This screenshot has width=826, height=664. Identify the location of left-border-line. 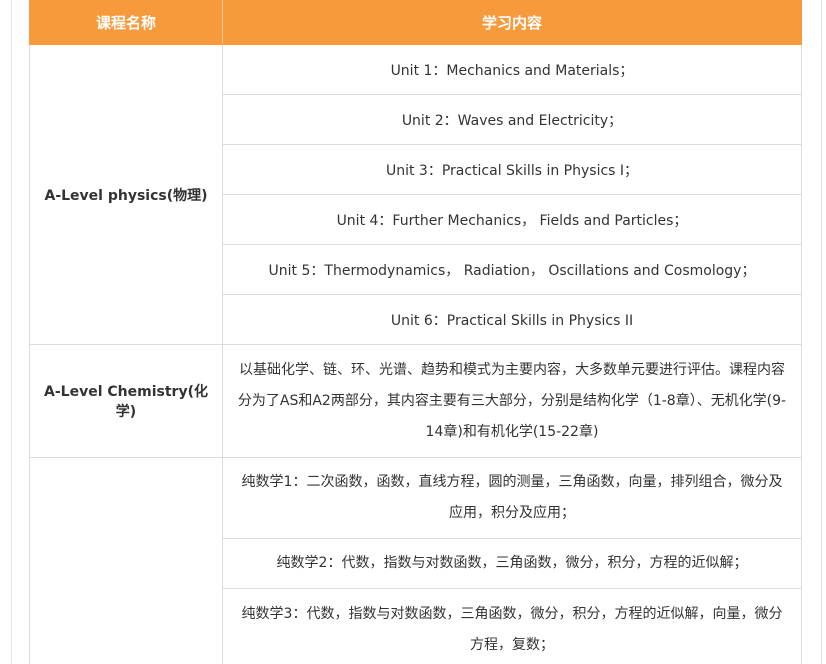
(11, 332).